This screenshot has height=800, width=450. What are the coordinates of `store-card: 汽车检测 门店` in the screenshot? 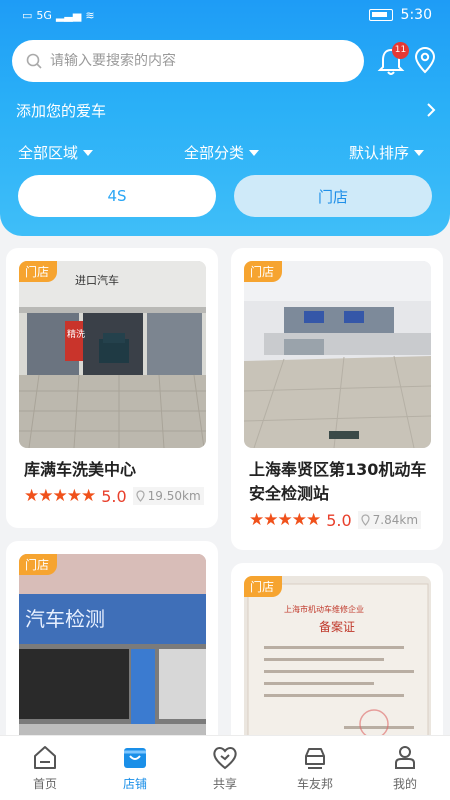 It's located at (112, 646).